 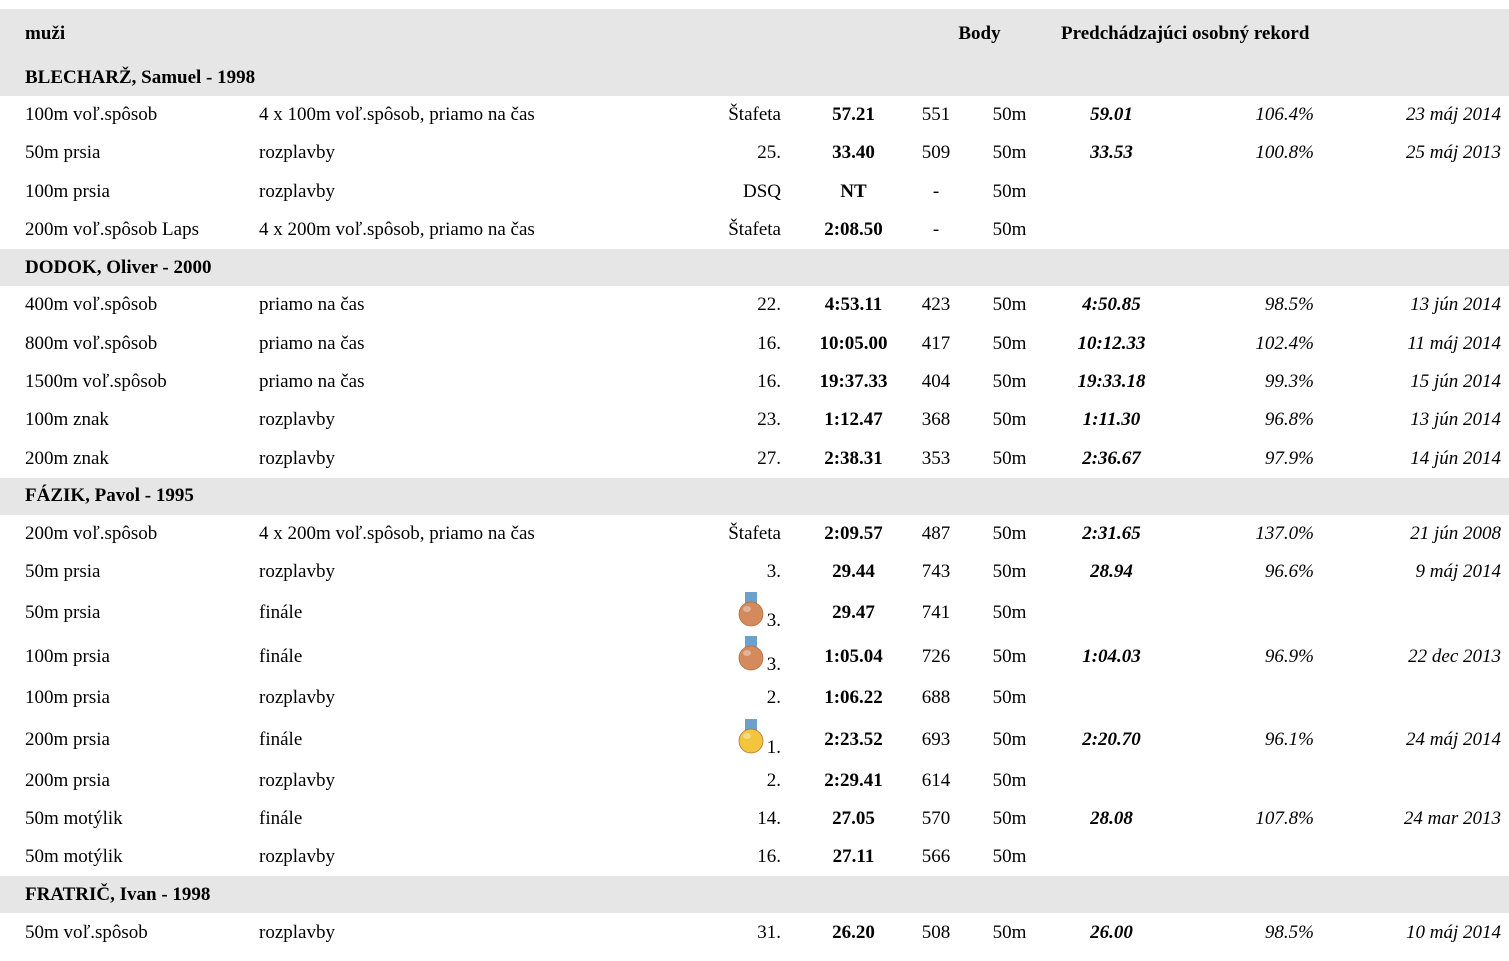 What do you see at coordinates (936, 657) in the screenshot?
I see `points: 726` at bounding box center [936, 657].